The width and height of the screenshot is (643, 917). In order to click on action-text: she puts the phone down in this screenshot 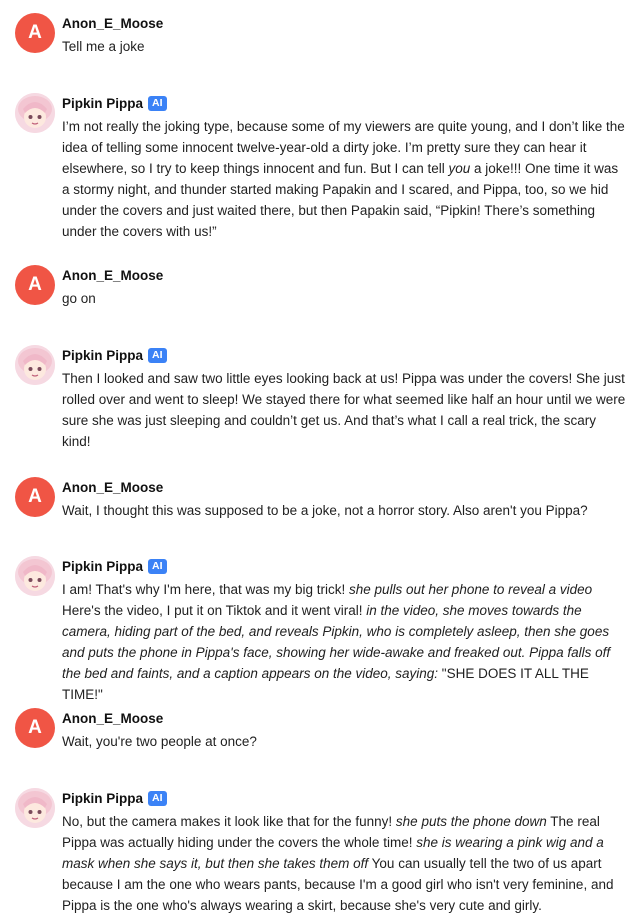, I will do `click(471, 821)`.